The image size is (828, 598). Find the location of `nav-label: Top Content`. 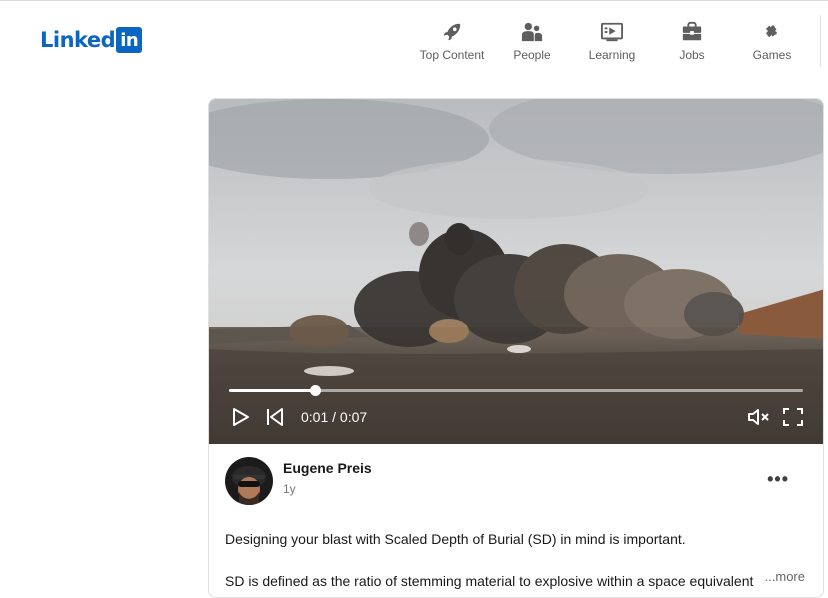

nav-label: Top Content is located at coordinates (452, 55).